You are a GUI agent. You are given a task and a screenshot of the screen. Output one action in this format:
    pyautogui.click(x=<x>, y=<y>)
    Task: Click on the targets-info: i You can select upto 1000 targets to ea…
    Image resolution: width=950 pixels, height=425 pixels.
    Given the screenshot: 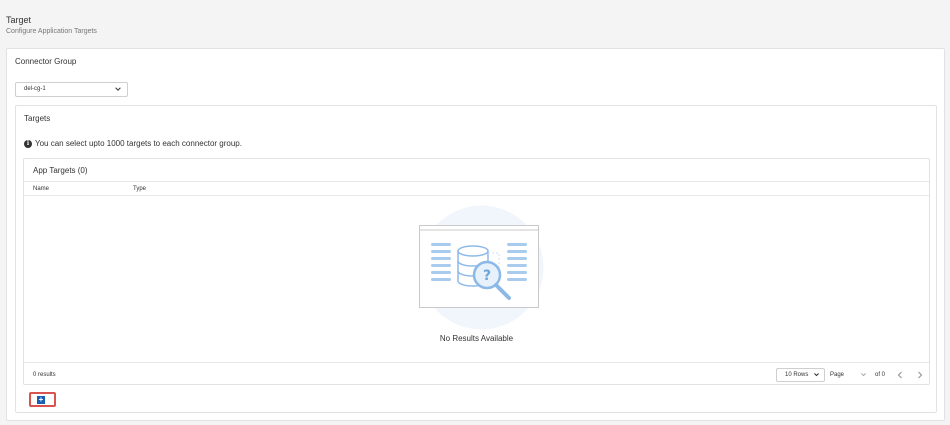 What is the action you would take?
    pyautogui.click(x=133, y=143)
    